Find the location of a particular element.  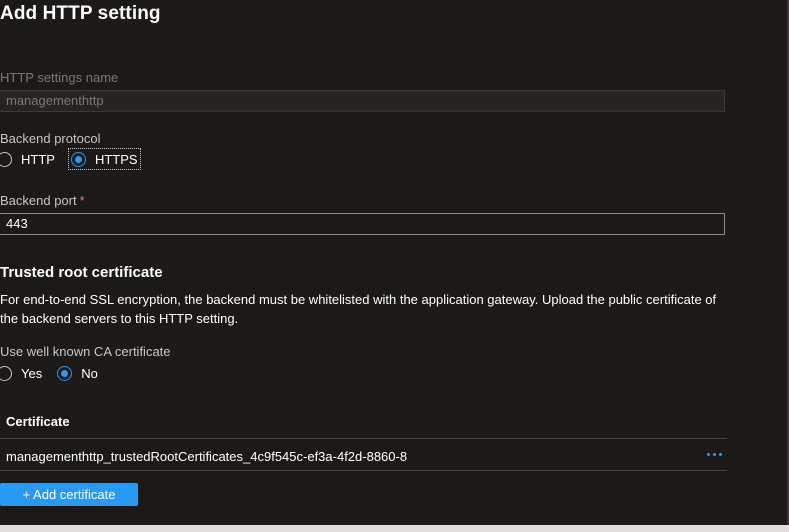

backend-port-label: Backend port * is located at coordinates (42, 200).